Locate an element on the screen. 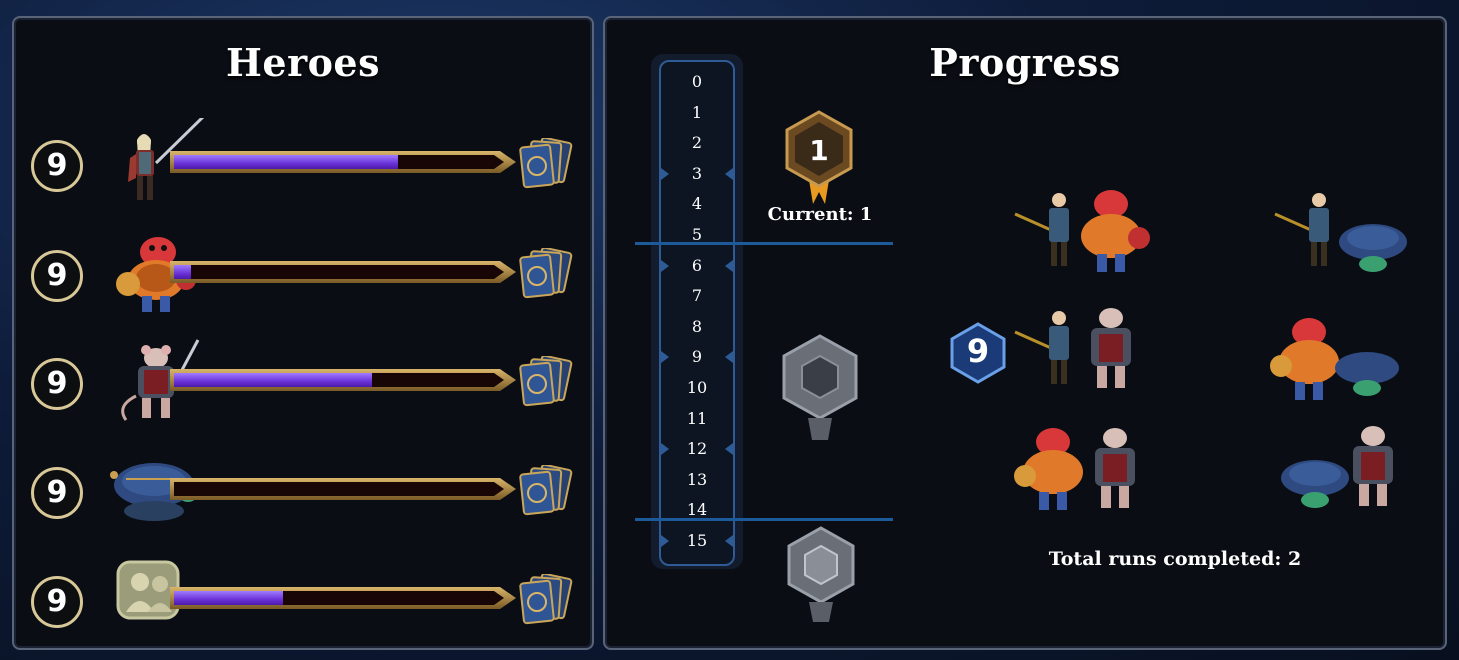 This screenshot has width=1459, height=660. party-ogre-turtle-icon is located at coordinates (1334, 359).